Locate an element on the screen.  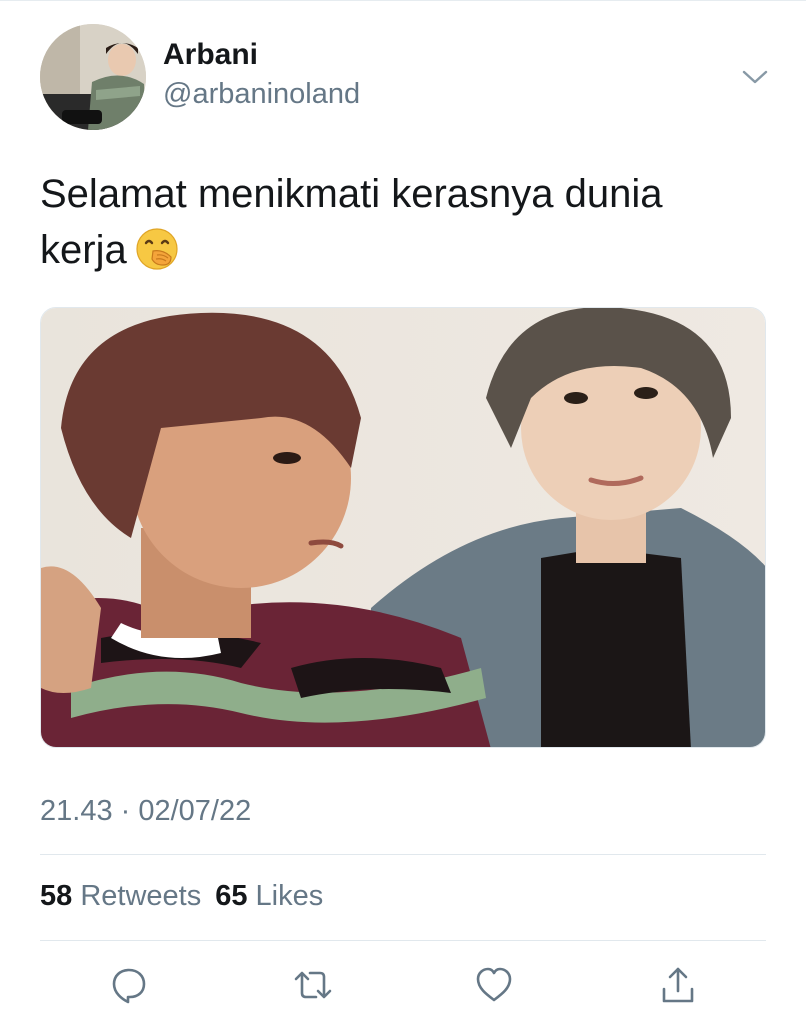
likes-stat: 65 Likes is located at coordinates (269, 896).